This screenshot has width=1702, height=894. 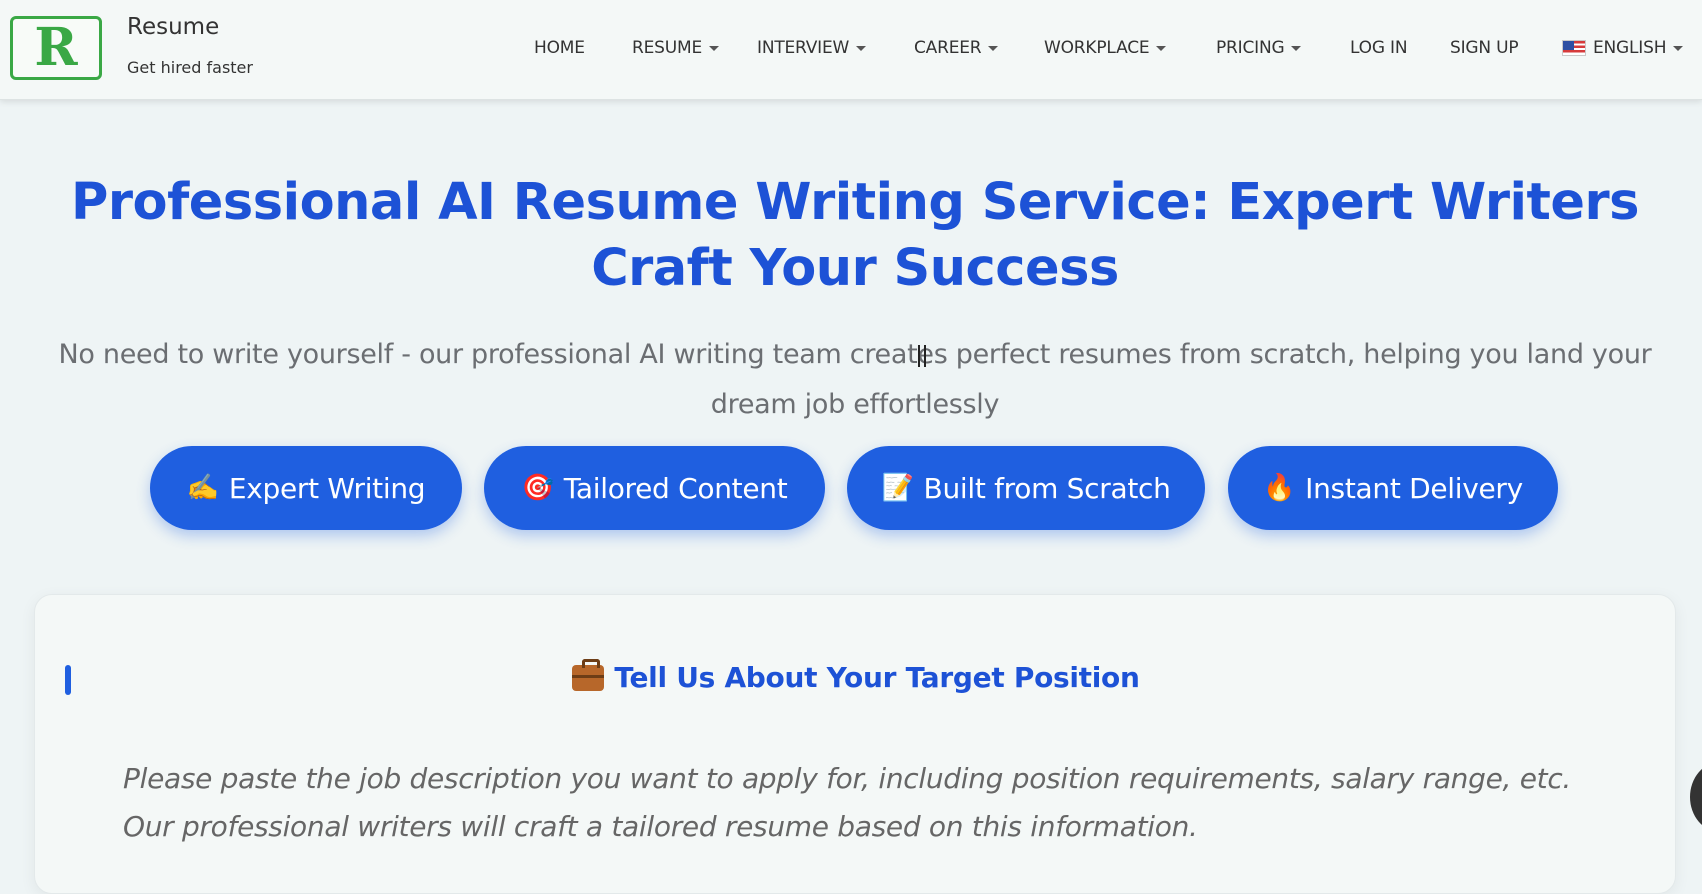 What do you see at coordinates (877, 677) in the screenshot?
I see `card-title-text: Tell Us About Your Target Position` at bounding box center [877, 677].